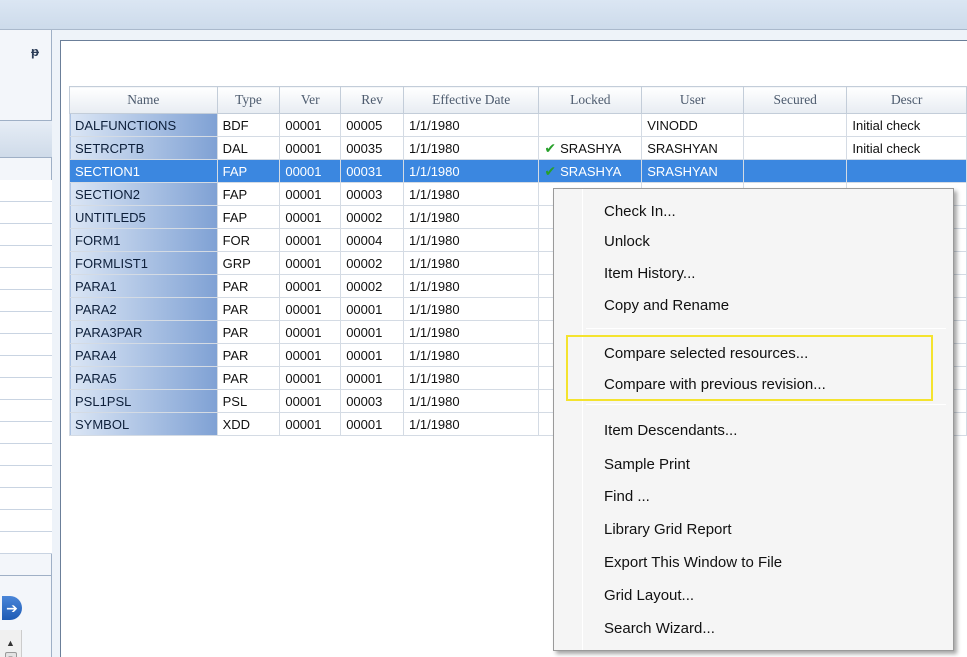 The image size is (967, 657). I want to click on cell-rev: 00003, so click(372, 194).